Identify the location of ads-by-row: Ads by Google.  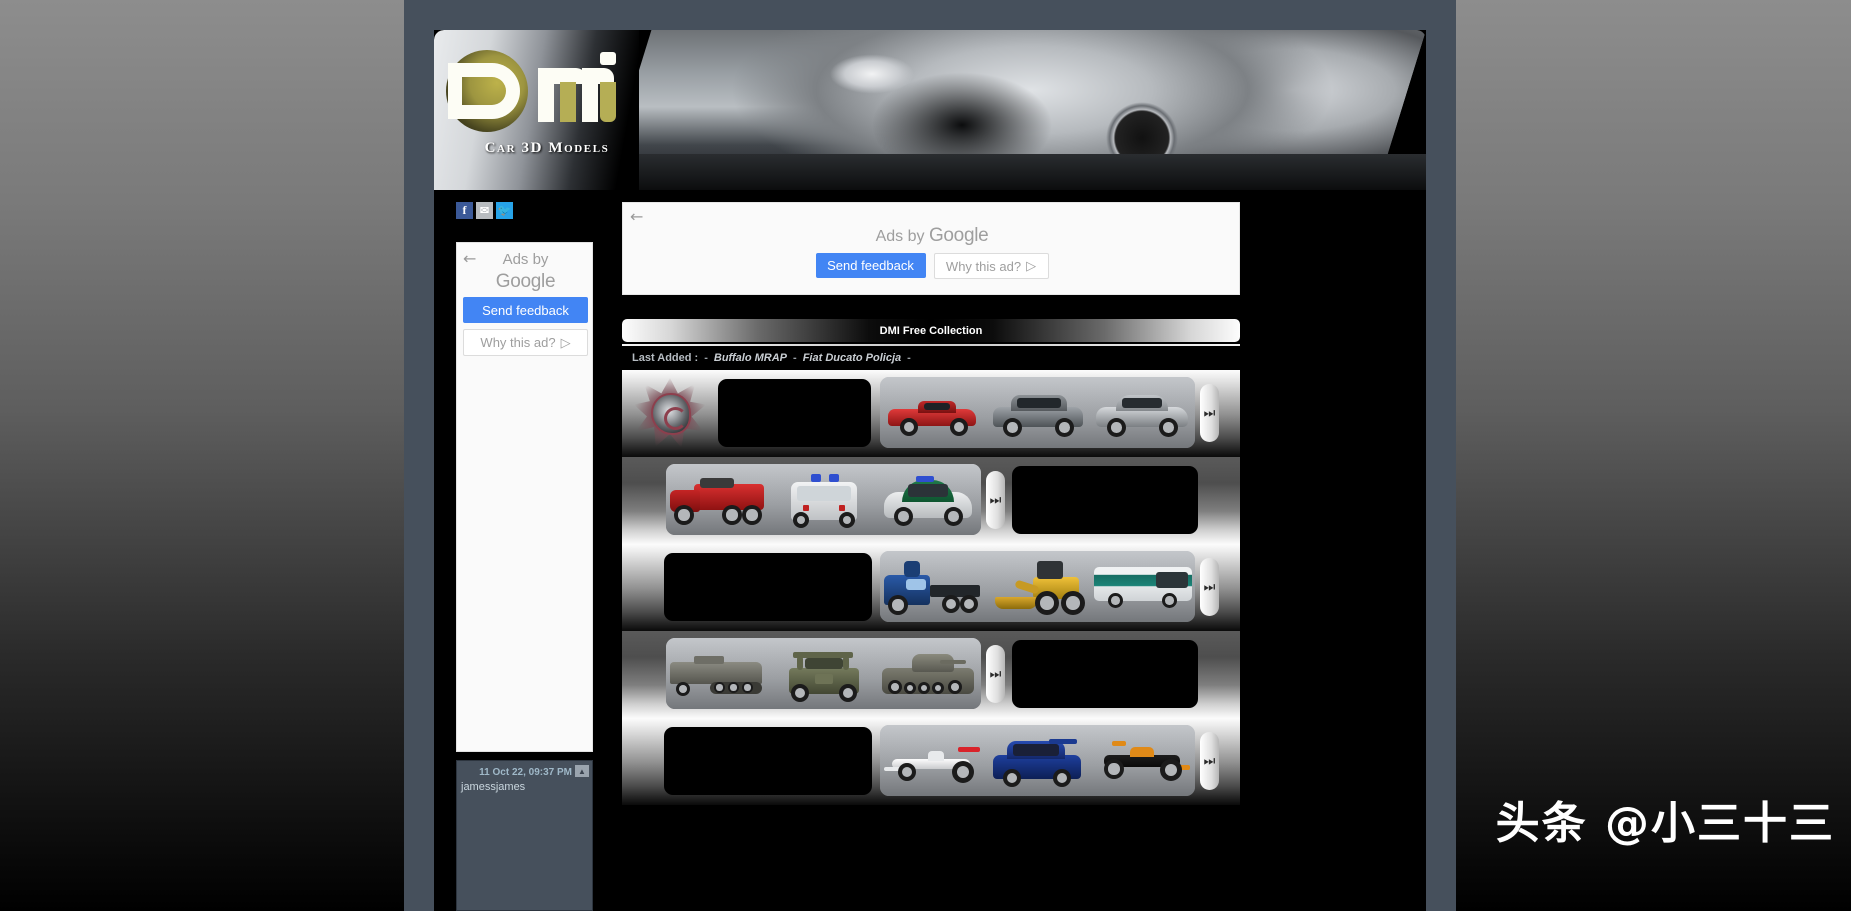
(932, 236).